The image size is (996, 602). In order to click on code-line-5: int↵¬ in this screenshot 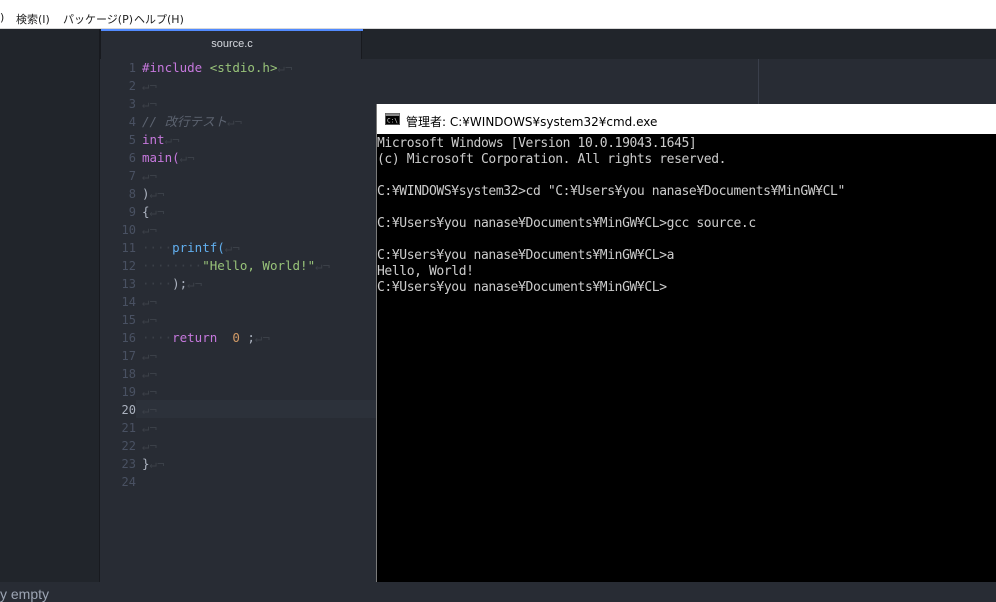, I will do `click(161, 140)`.